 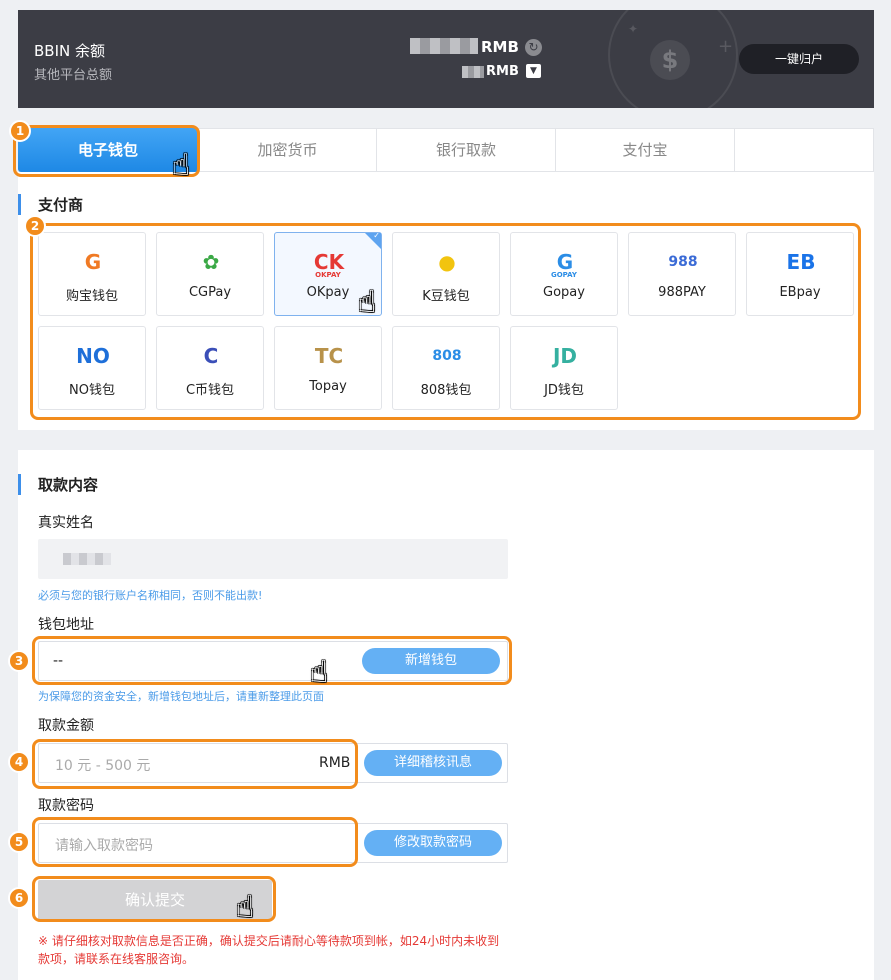 I want to click on balance-header: $ + ✦ BBIN 余额 其他平台总额 RMB ↻ RMB ▼ 一键归户, so click(x=446, y=59).